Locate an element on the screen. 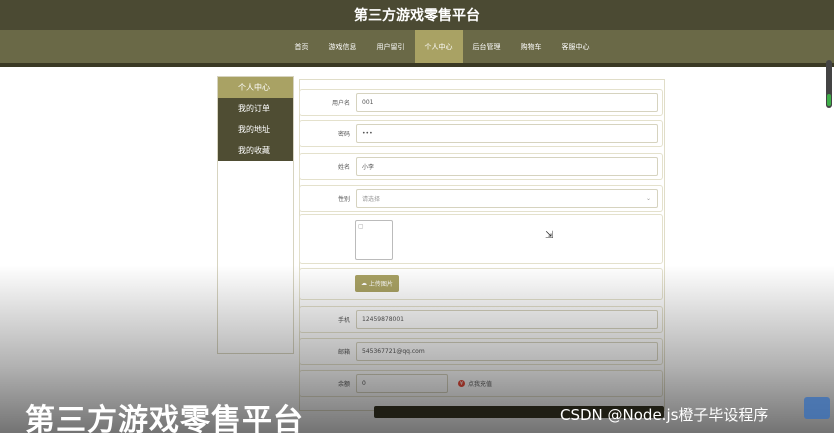 The height and width of the screenshot is (439, 834). nav-label: 客服中心 is located at coordinates (575, 46).